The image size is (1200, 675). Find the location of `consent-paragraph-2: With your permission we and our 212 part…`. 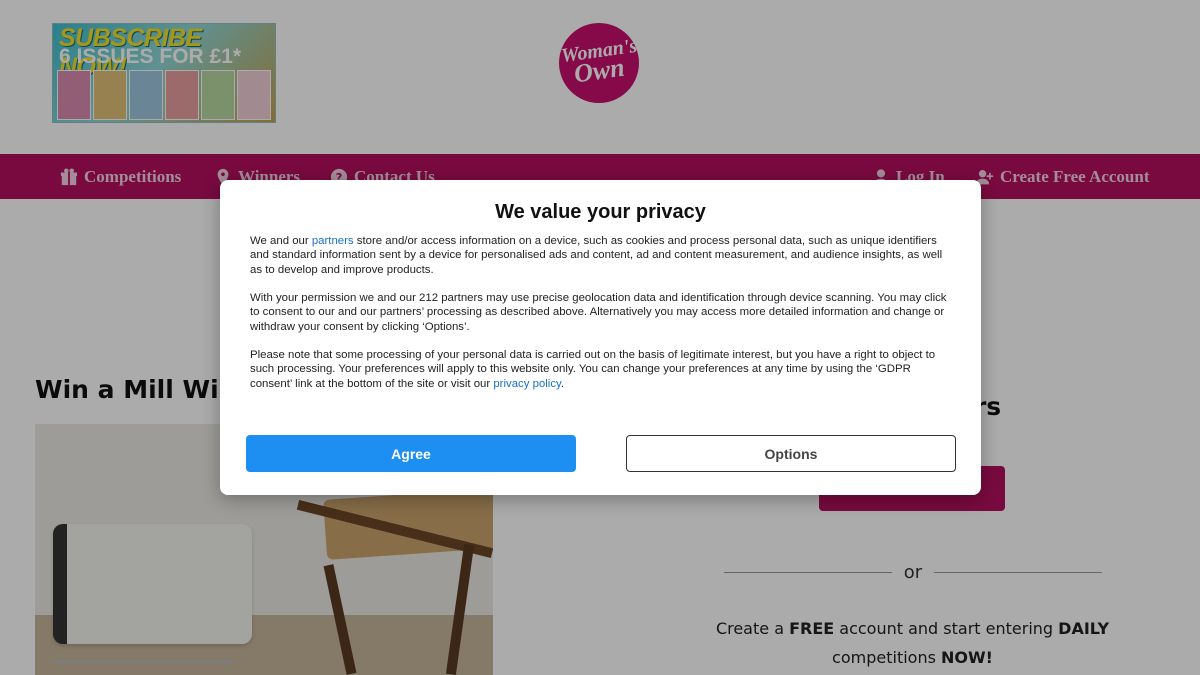

consent-paragraph-2: With your permission we and our 212 part… is located at coordinates (598, 312).